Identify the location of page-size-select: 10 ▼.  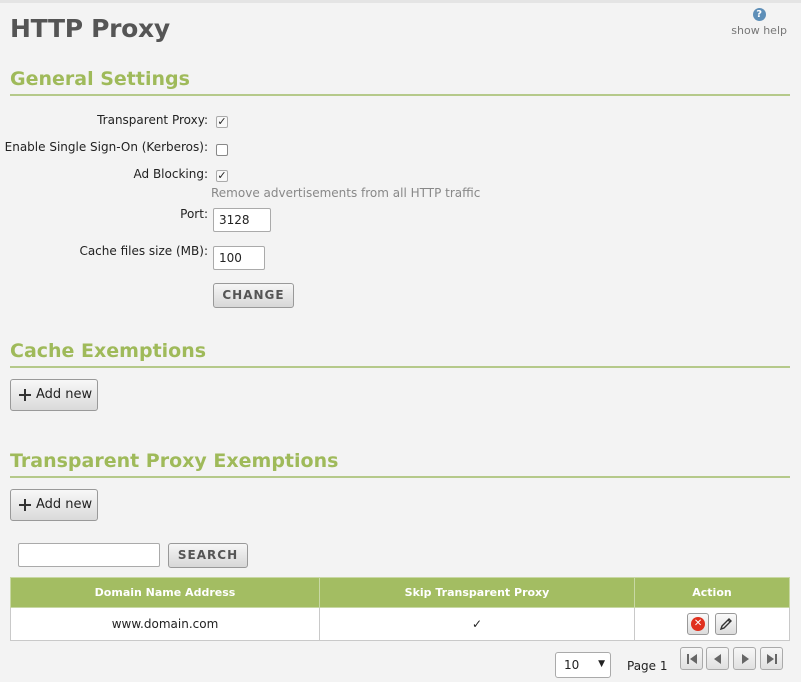
(583, 665).